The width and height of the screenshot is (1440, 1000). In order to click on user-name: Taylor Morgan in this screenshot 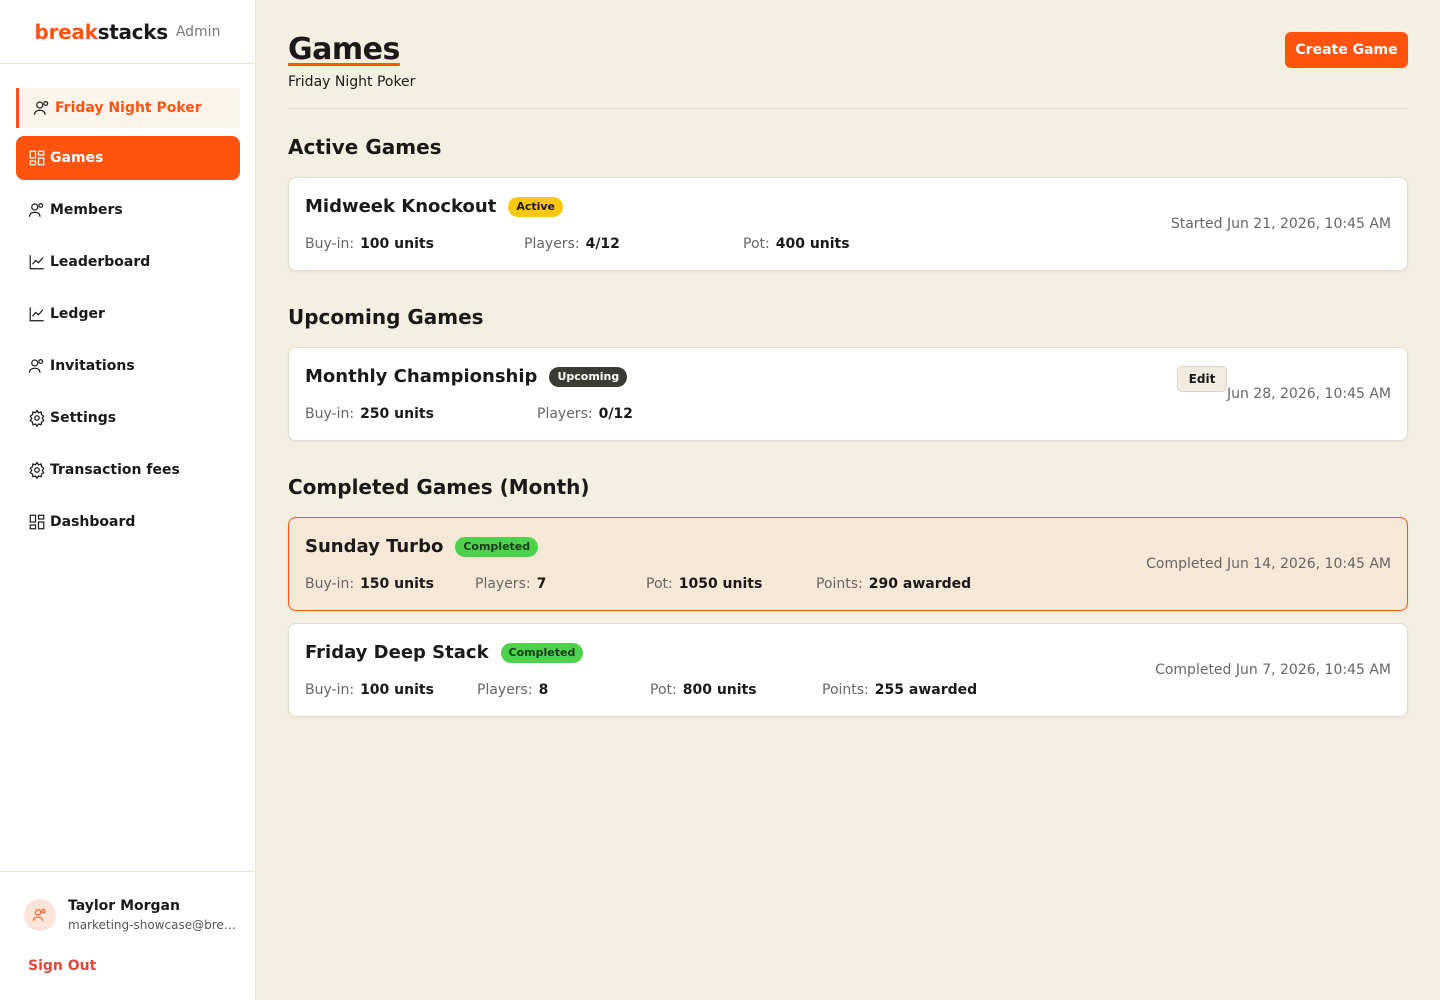, I will do `click(124, 906)`.